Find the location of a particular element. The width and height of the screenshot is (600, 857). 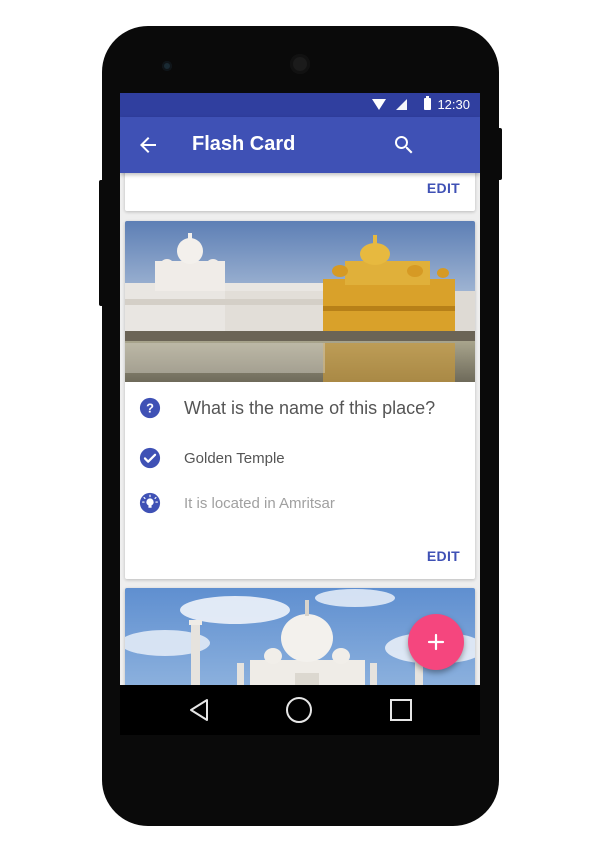

question-row: ? What is the name of this place? is located at coordinates (287, 408).